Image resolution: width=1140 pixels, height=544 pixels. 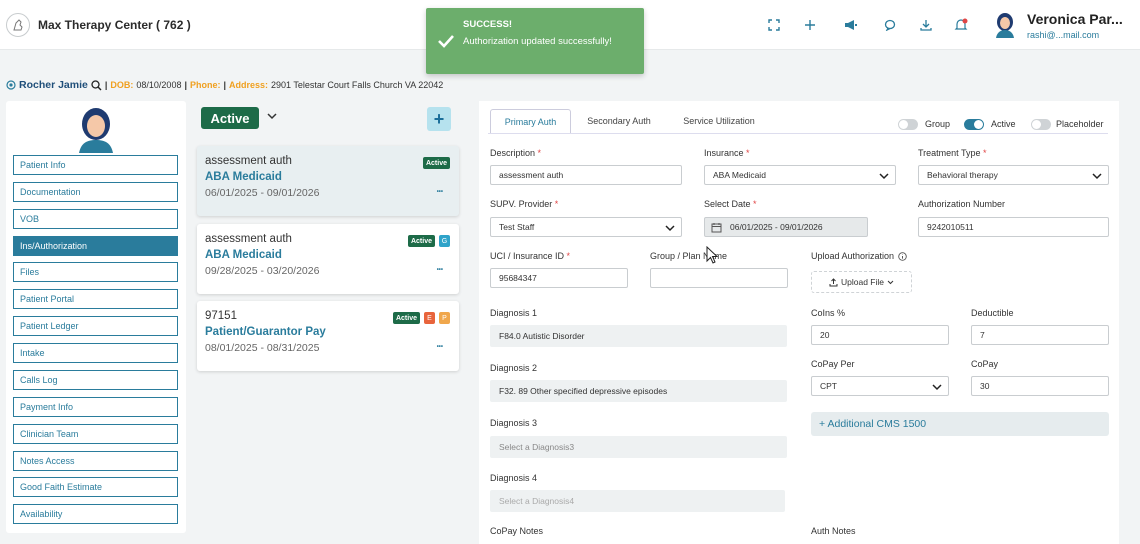 What do you see at coordinates (559, 278) in the screenshot?
I see `uci-input: 95684347` at bounding box center [559, 278].